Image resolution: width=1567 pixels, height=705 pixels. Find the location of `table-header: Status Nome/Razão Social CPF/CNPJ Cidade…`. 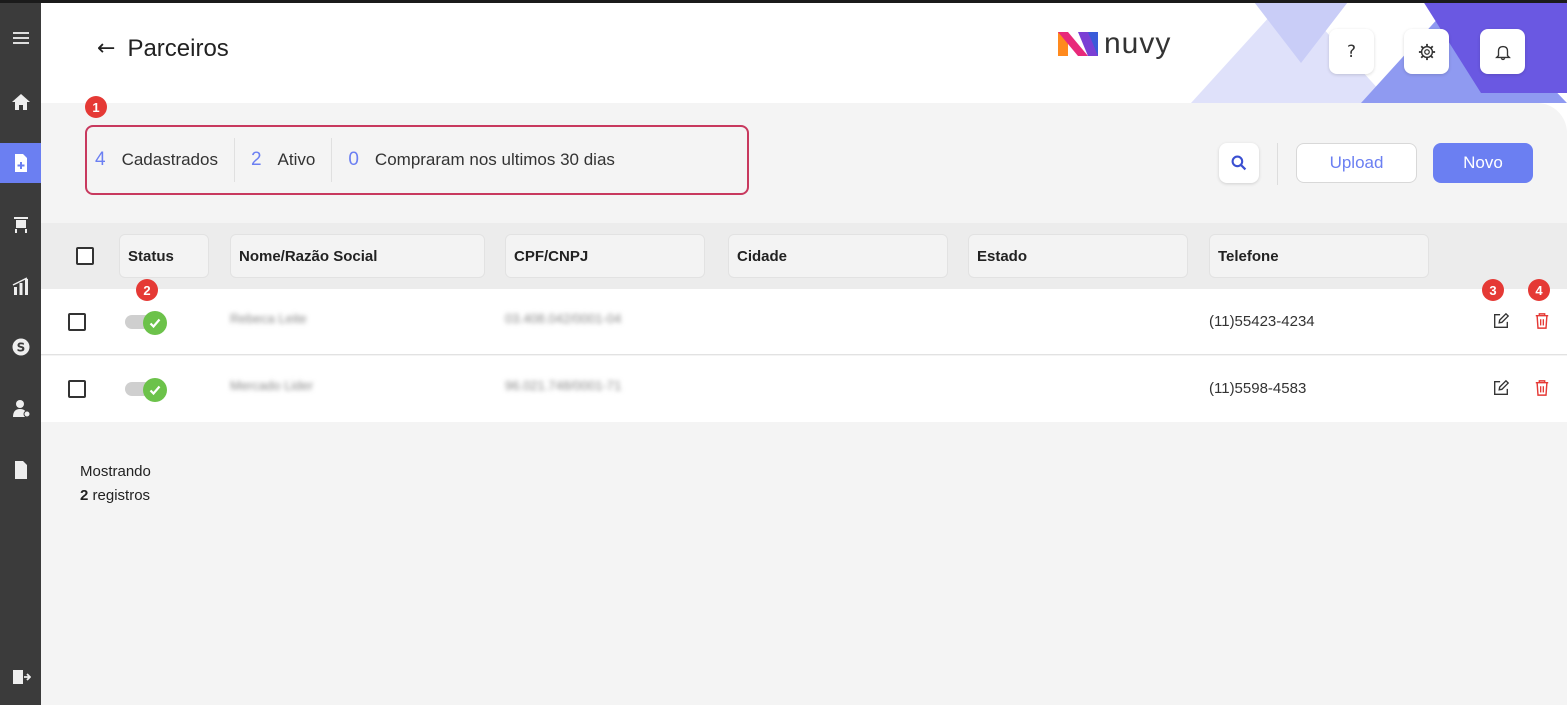

table-header: Status Nome/Razão Social CPF/CNPJ Cidade… is located at coordinates (804, 256).